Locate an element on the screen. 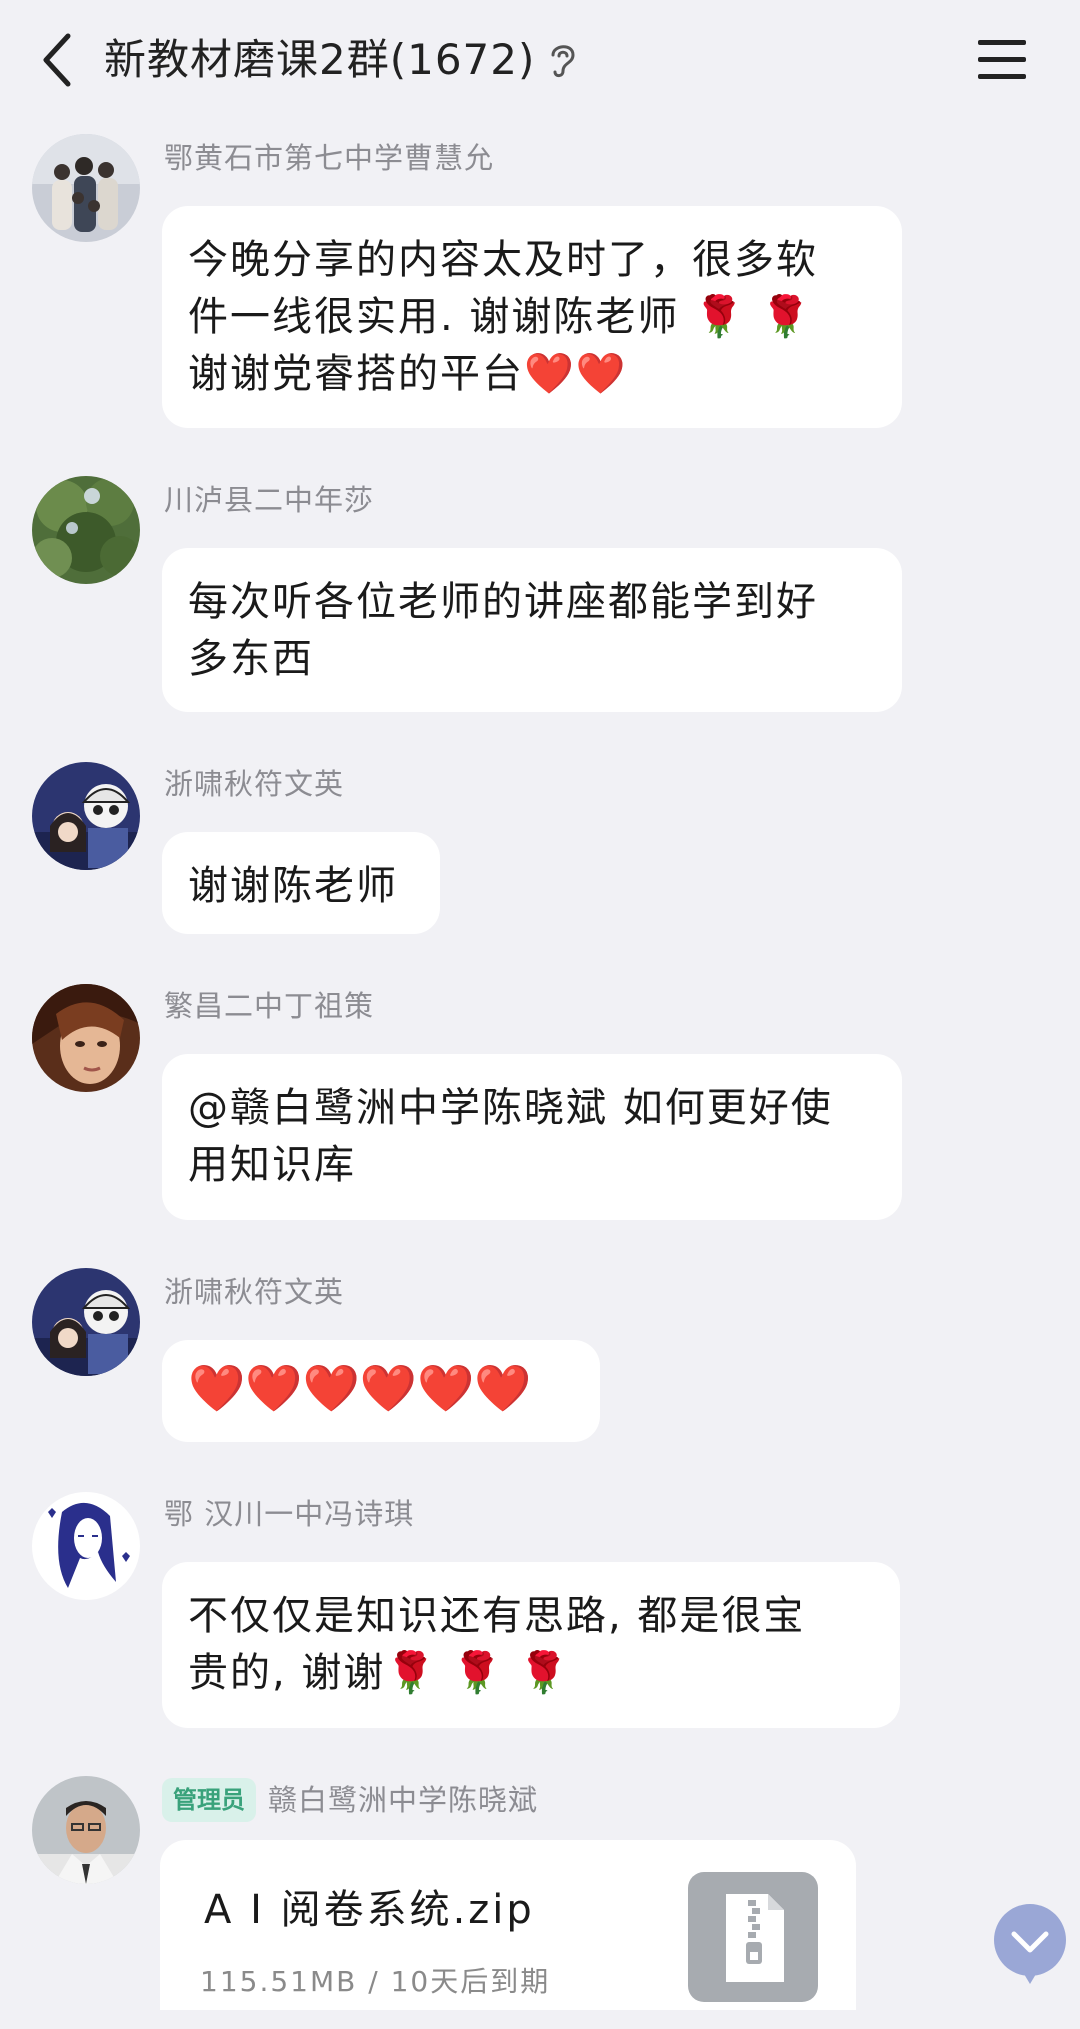  message-line: 谢谢陈老师 is located at coordinates (293, 886).